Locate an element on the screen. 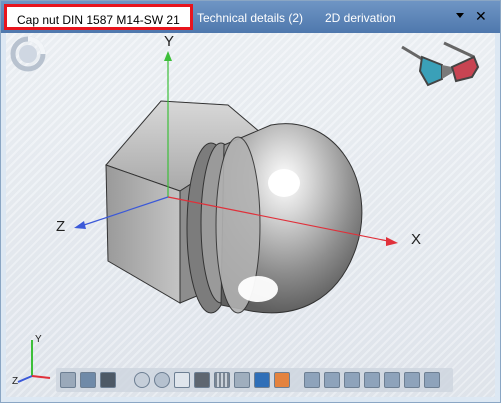 This screenshot has width=501, height=403. y-axis-label: Y is located at coordinates (169, 41).